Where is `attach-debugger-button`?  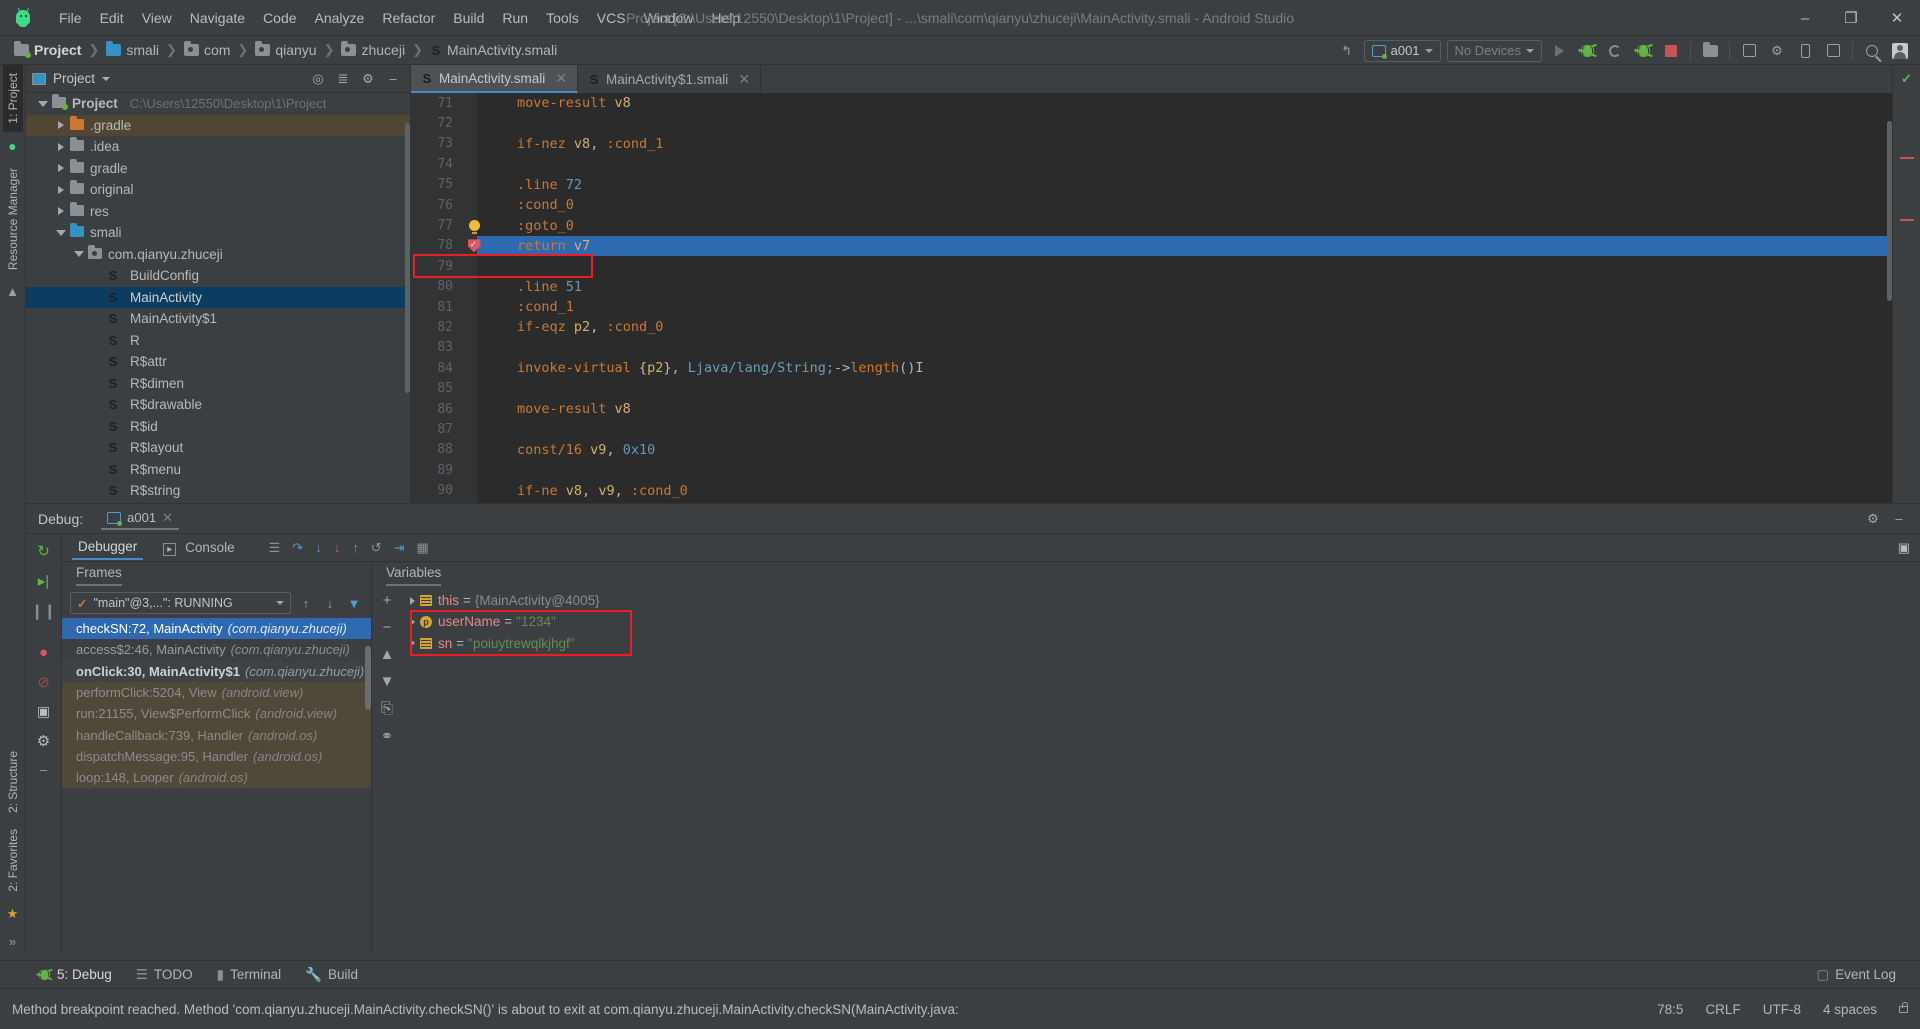
attach-debugger-button is located at coordinates (1615, 51).